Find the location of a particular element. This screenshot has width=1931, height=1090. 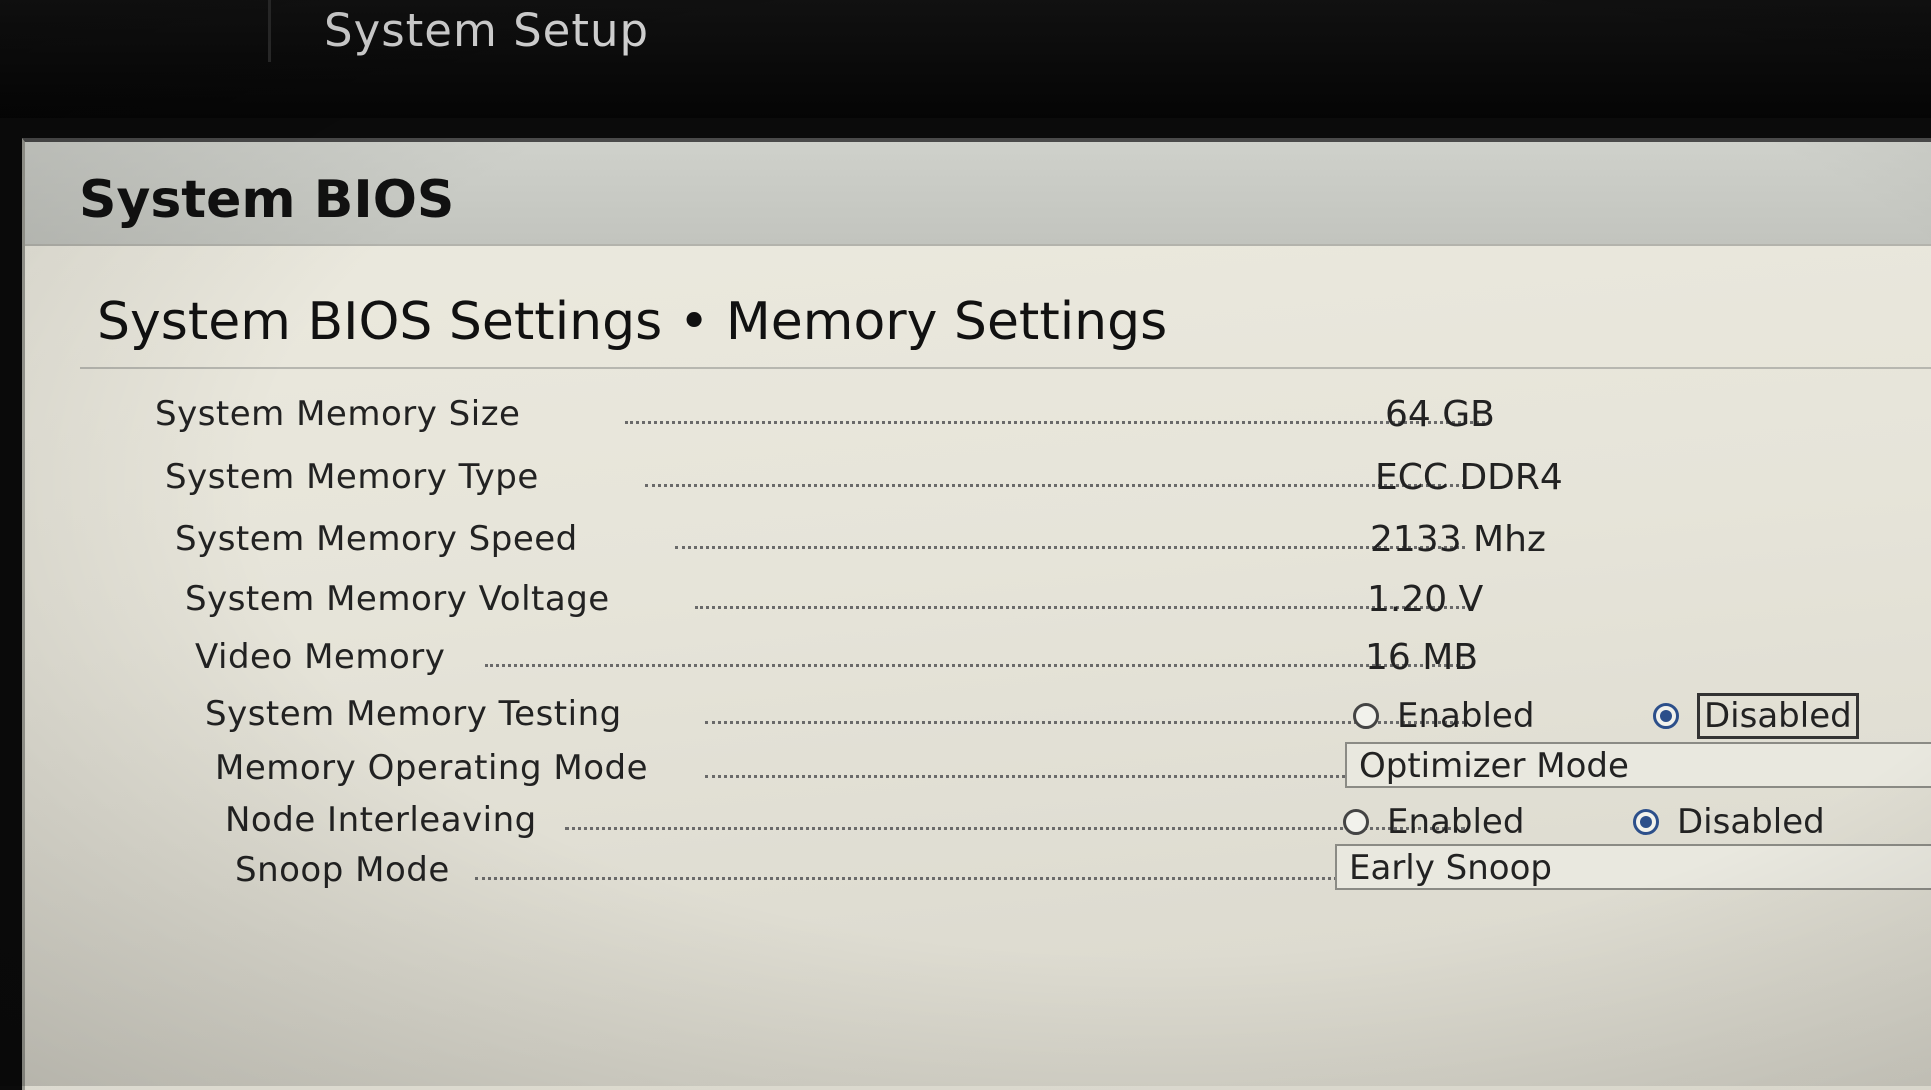

top-bar-divider is located at coordinates (269, 31).